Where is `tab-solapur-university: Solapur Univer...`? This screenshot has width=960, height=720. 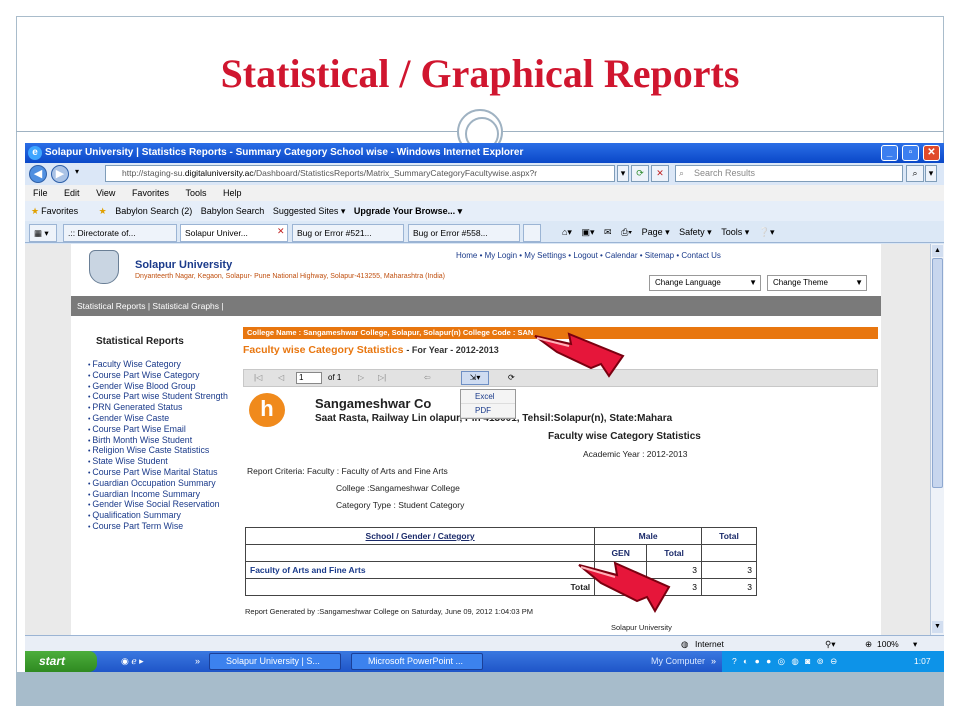 tab-solapur-university: Solapur Univer... is located at coordinates (234, 233).